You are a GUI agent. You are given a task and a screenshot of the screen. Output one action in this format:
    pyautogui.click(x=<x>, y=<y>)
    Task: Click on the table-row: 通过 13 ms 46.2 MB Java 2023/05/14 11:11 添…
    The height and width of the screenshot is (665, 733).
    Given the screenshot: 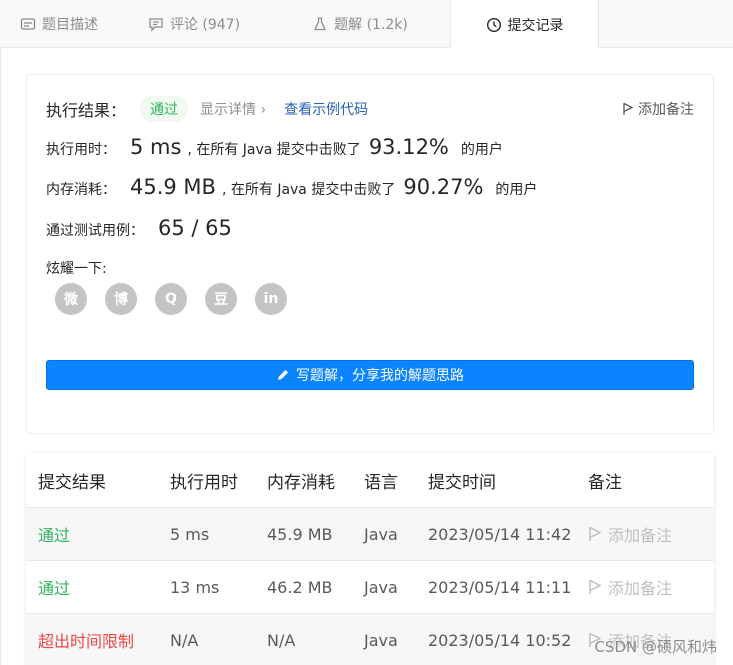 What is the action you would take?
    pyautogui.click(x=370, y=586)
    